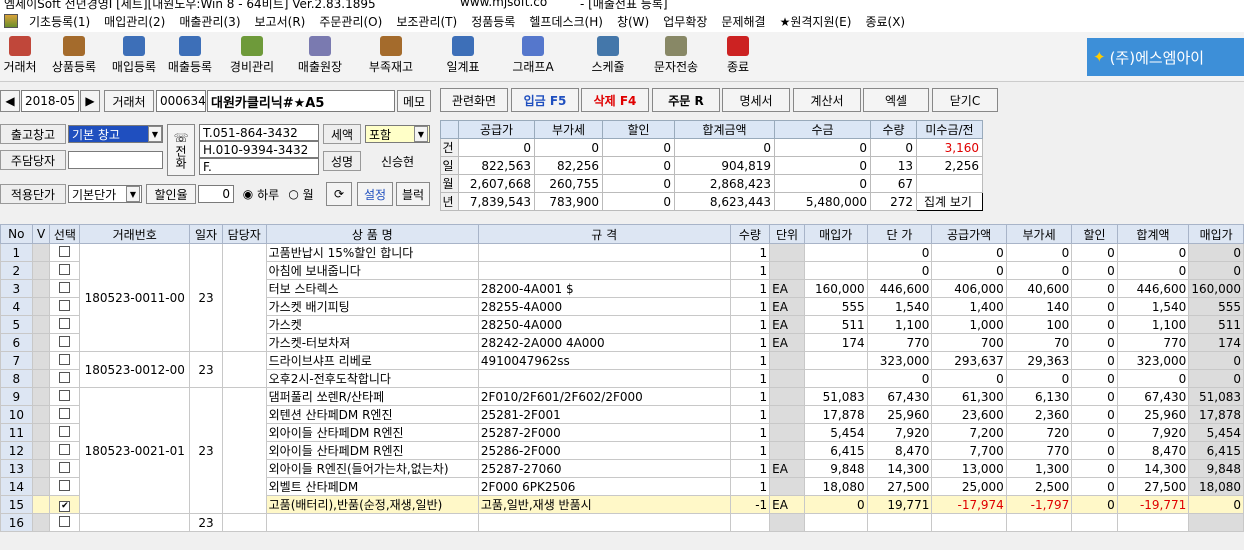 This screenshot has height=550, width=1244. Describe the element at coordinates (20, 57) in the screenshot. I see `toolbar-button-0: 거래처` at that location.